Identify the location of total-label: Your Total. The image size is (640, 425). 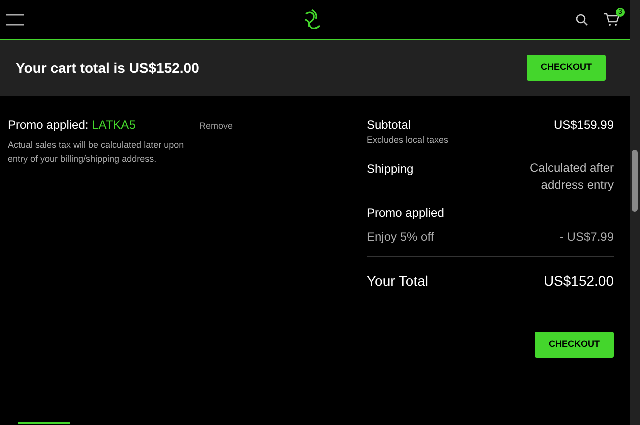
(397, 281).